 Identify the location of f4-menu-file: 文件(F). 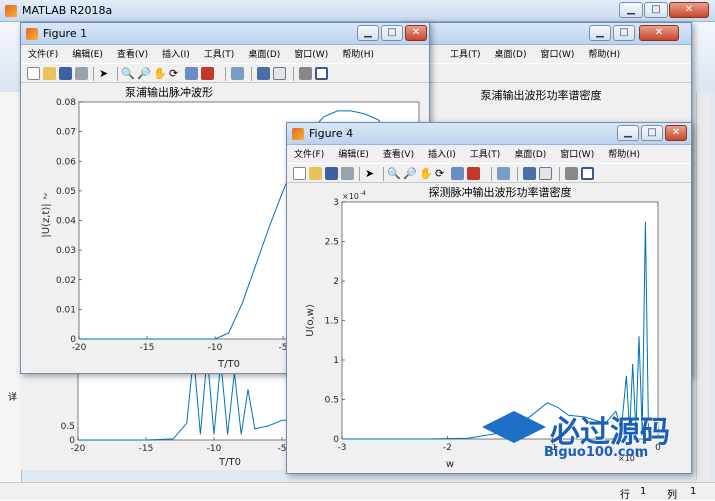
(309, 152).